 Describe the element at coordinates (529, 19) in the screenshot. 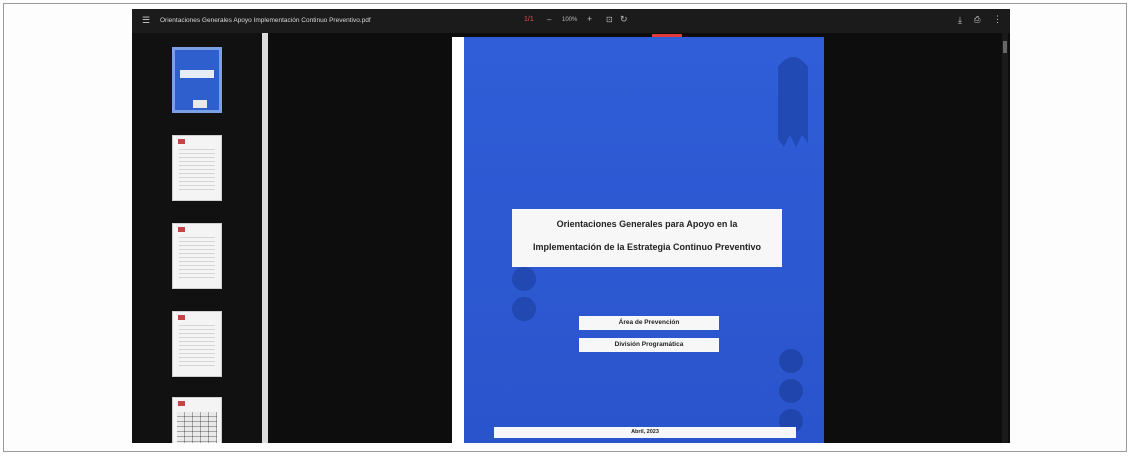

I see `page-indicator: 1/1` at that location.